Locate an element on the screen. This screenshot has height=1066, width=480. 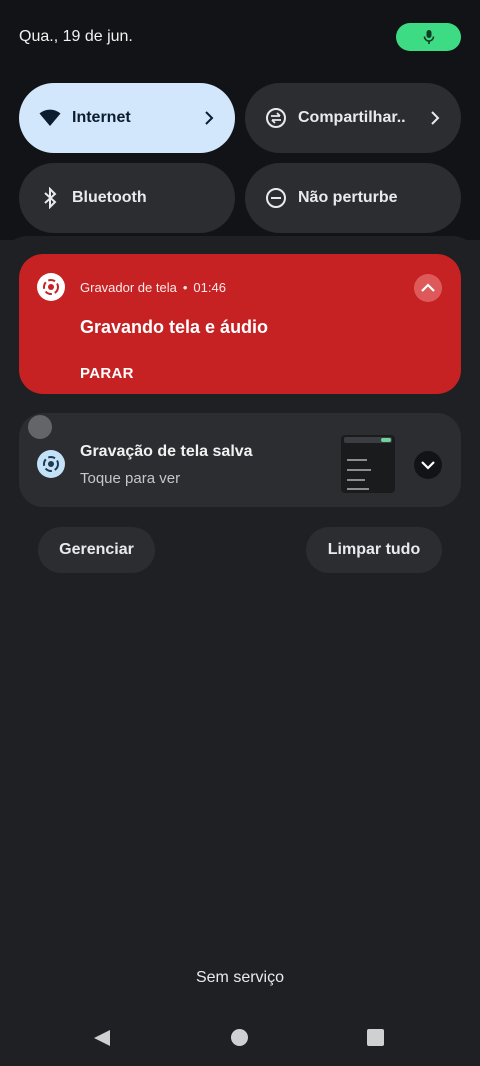
tile-bluetooth: Bluetooth is located at coordinates (127, 198).